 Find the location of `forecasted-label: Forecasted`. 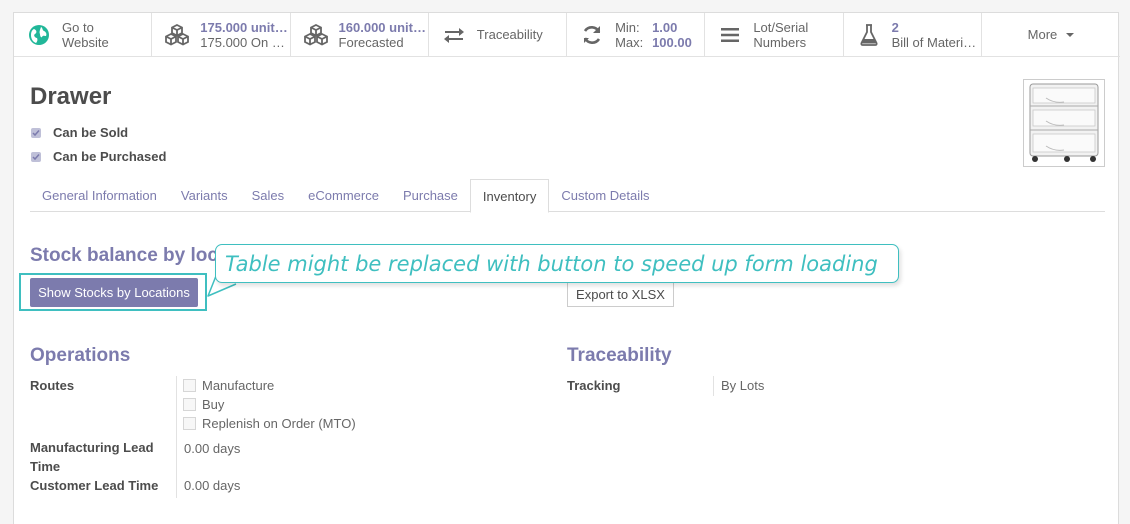

forecasted-label: Forecasted is located at coordinates (371, 42).